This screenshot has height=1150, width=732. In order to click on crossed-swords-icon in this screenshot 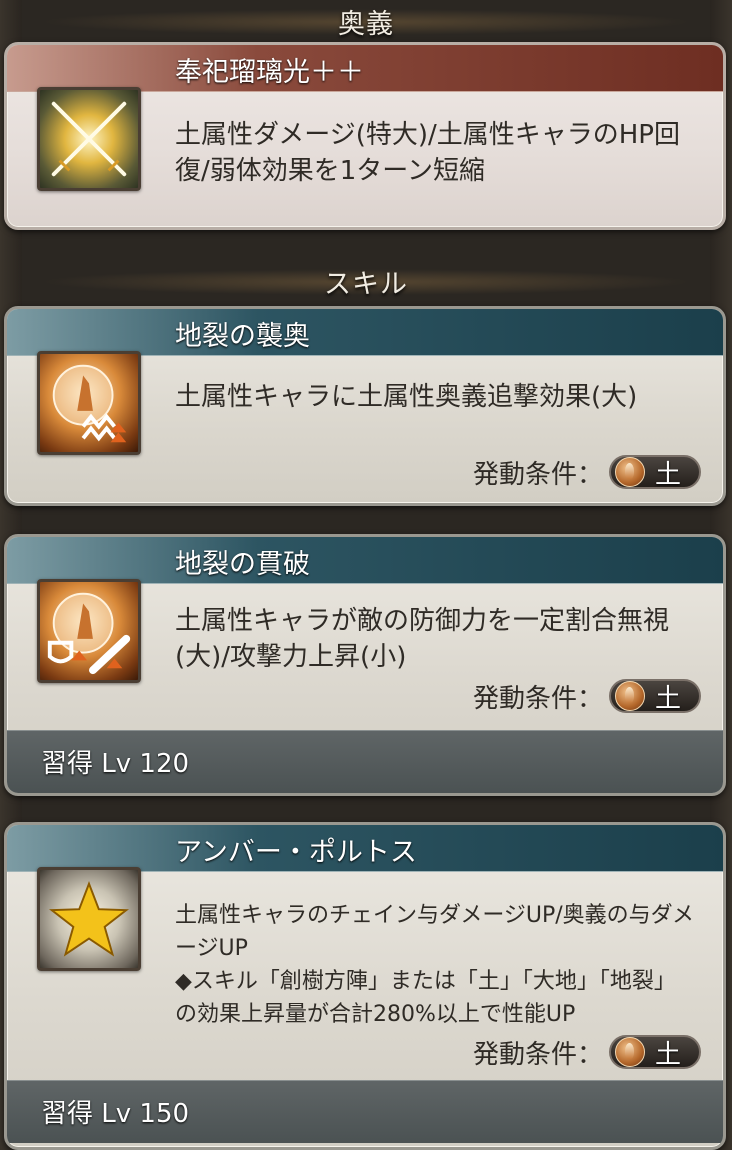, I will do `click(89, 139)`.